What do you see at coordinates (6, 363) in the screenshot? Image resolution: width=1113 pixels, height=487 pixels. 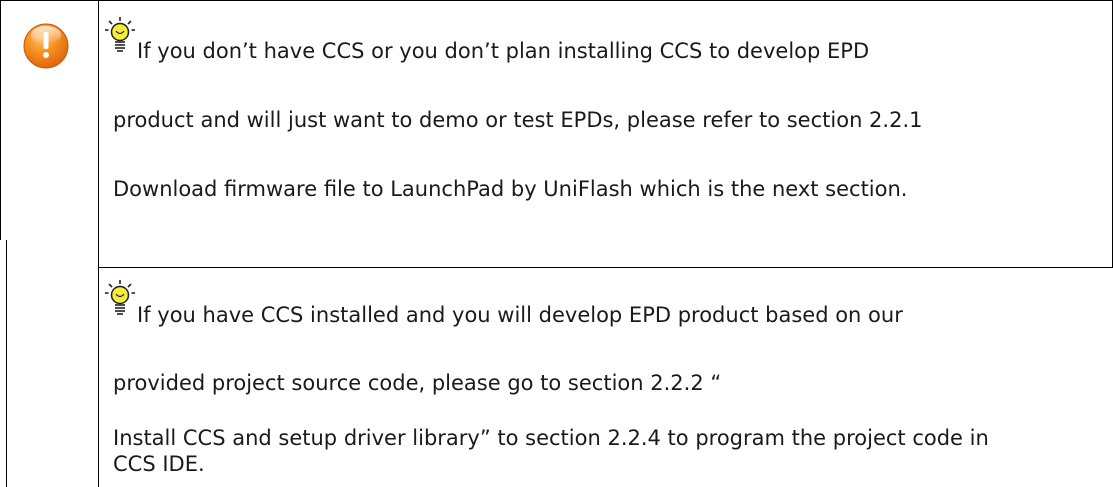 I see `table-border-left-lower` at bounding box center [6, 363].